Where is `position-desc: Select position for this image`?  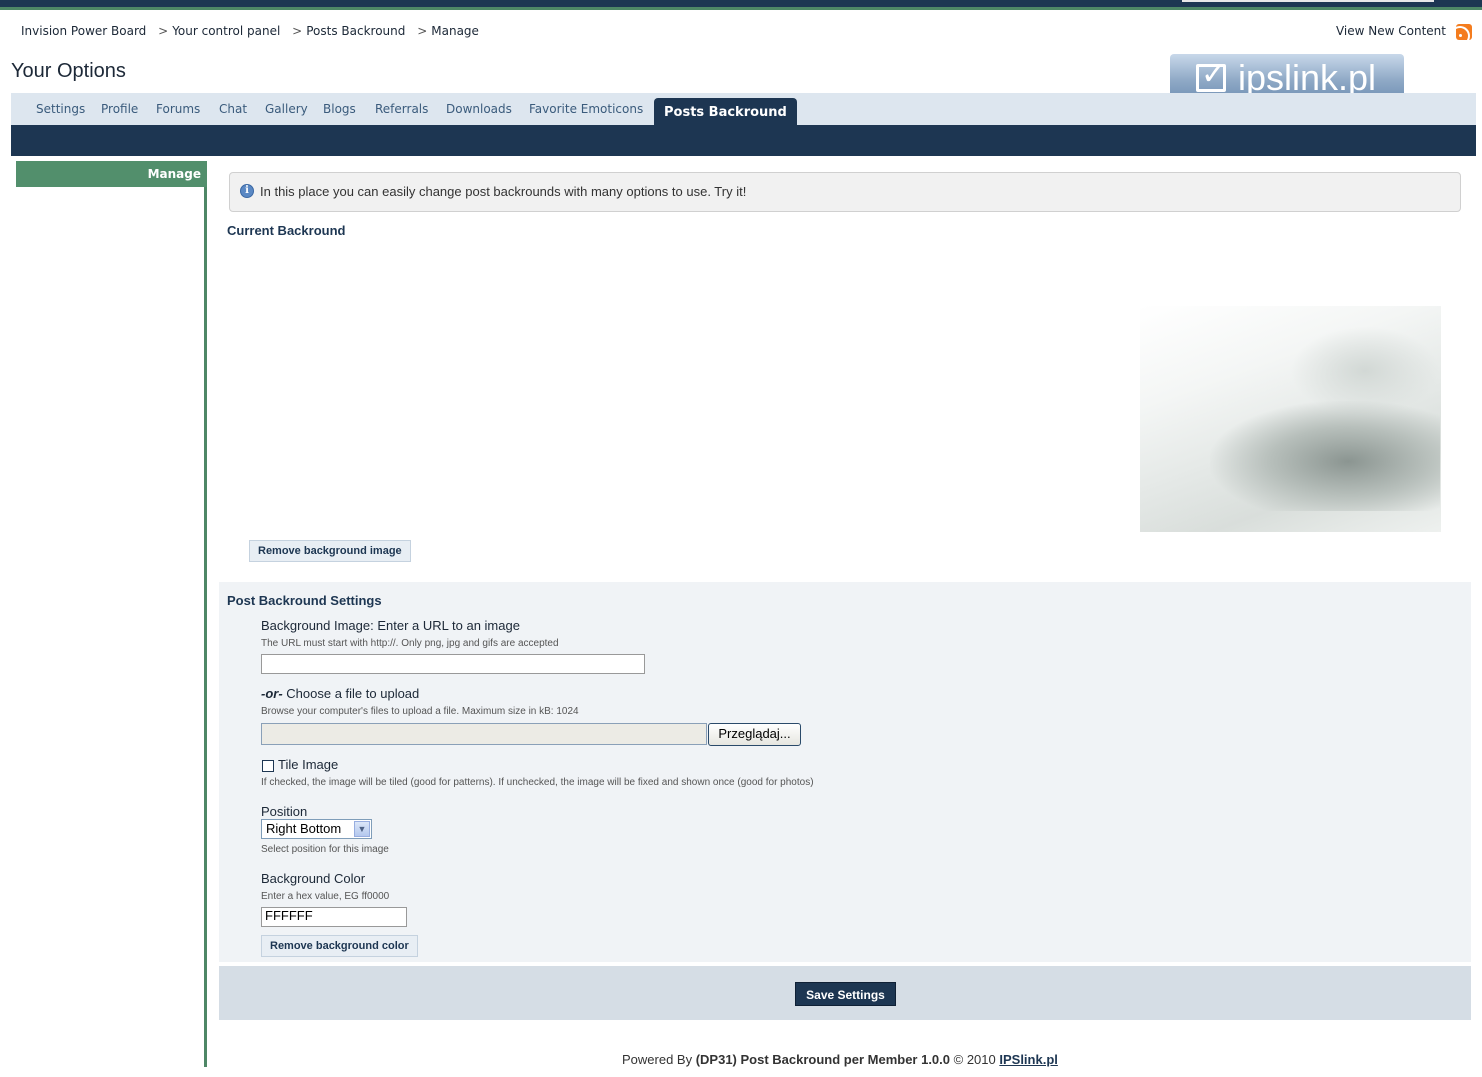 position-desc: Select position for this image is located at coordinates (325, 849).